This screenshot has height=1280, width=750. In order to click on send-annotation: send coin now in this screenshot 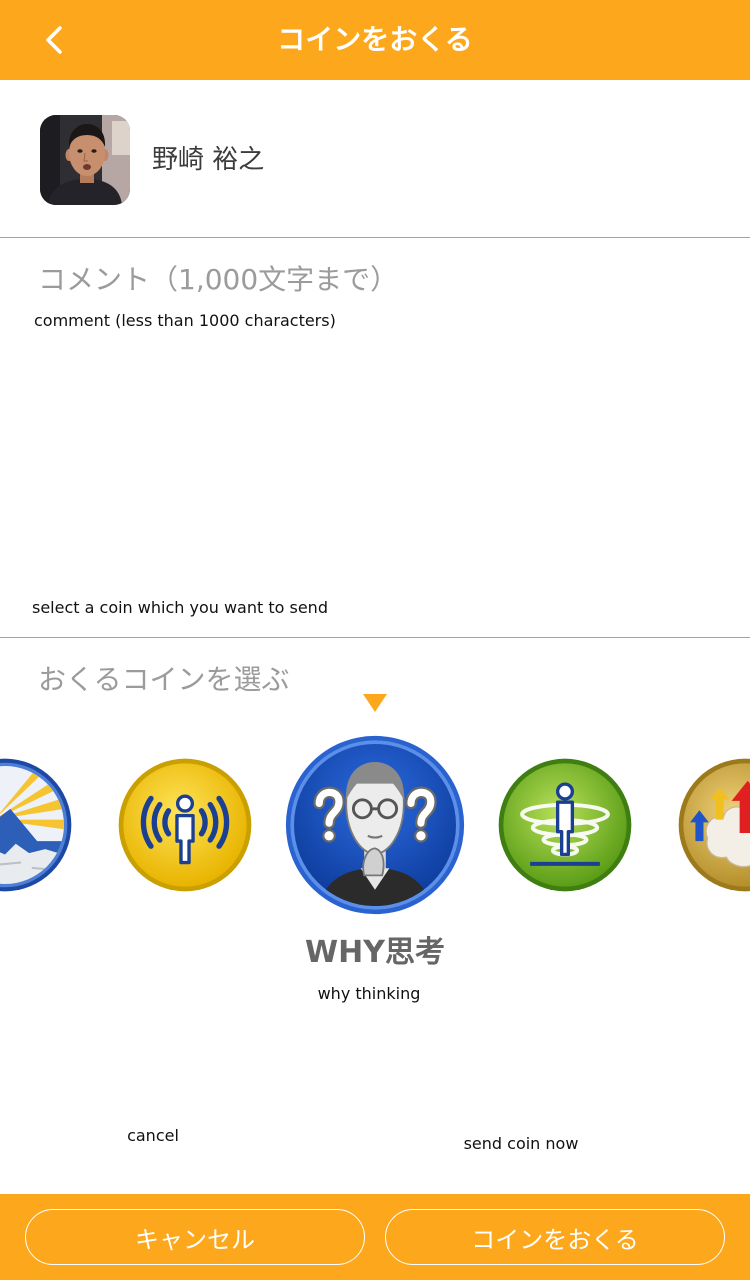, I will do `click(521, 1143)`.